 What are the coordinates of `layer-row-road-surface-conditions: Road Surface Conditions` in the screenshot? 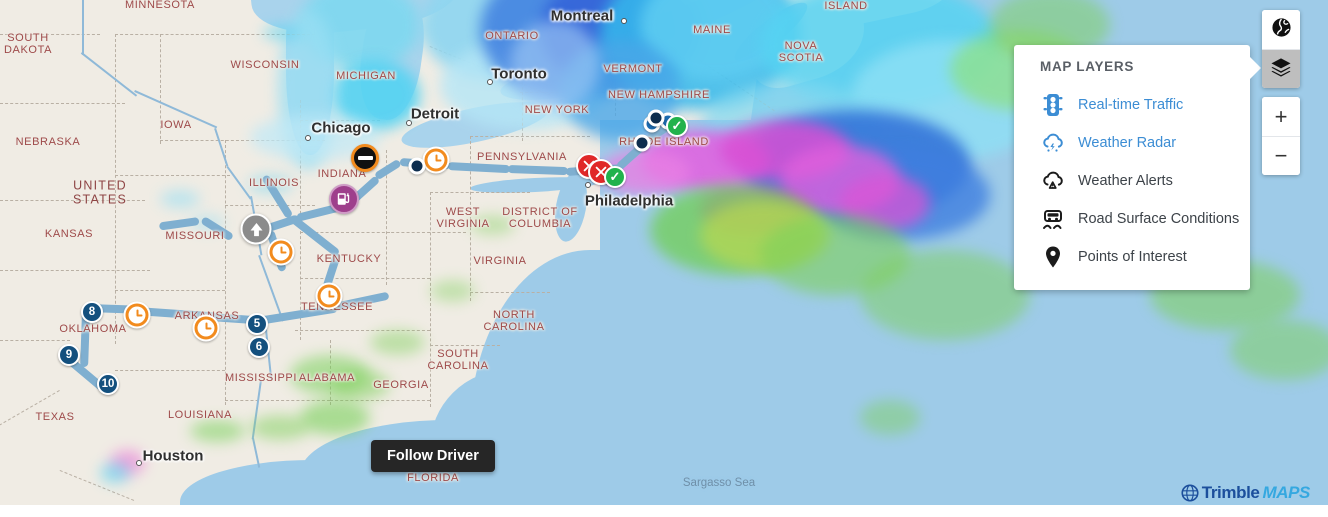 It's located at (1132, 219).